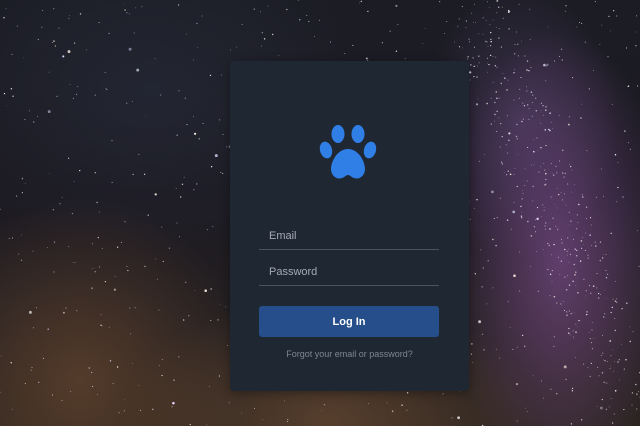 This screenshot has height=426, width=640. I want to click on password-input, so click(349, 272).